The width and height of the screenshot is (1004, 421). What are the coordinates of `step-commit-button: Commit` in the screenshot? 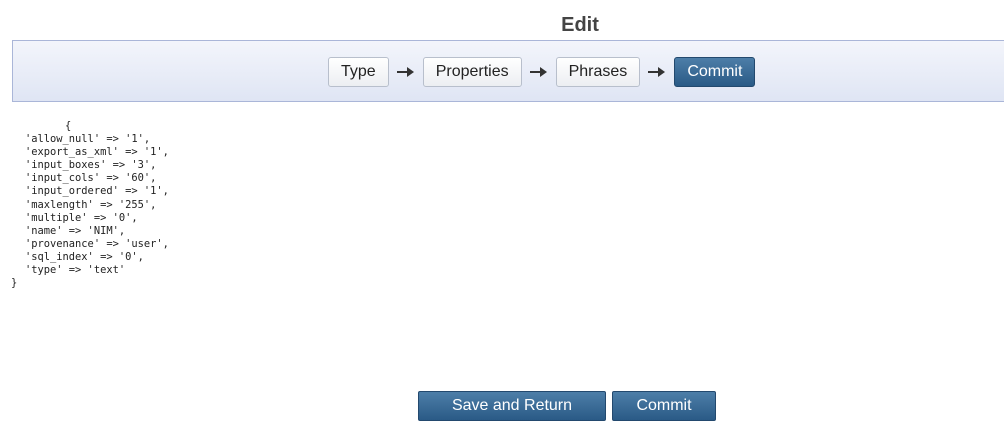 It's located at (715, 72).